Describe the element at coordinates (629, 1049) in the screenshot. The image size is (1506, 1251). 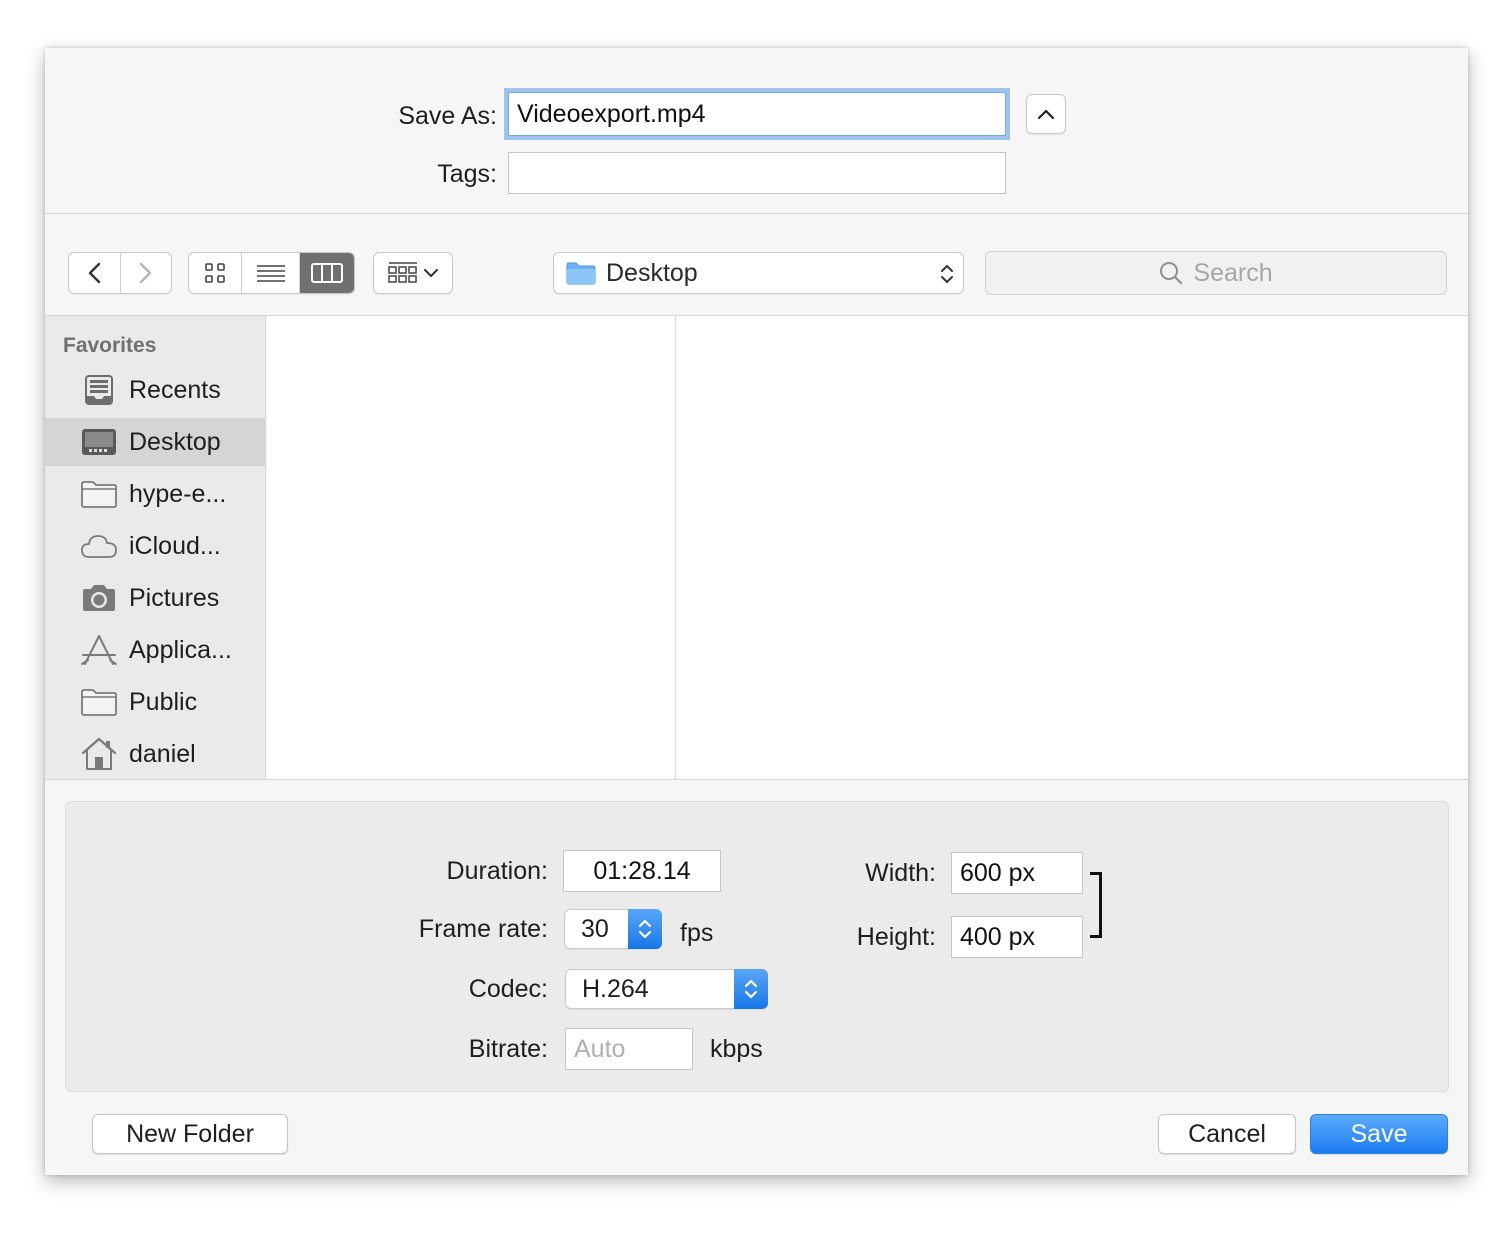
I see `bitrate-field: Auto` at that location.